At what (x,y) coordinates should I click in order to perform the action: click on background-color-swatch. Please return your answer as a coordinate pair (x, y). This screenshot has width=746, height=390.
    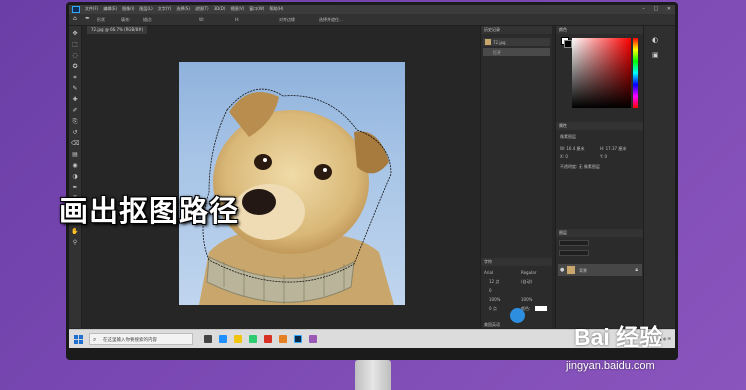
    Looking at the image, I should click on (568, 44).